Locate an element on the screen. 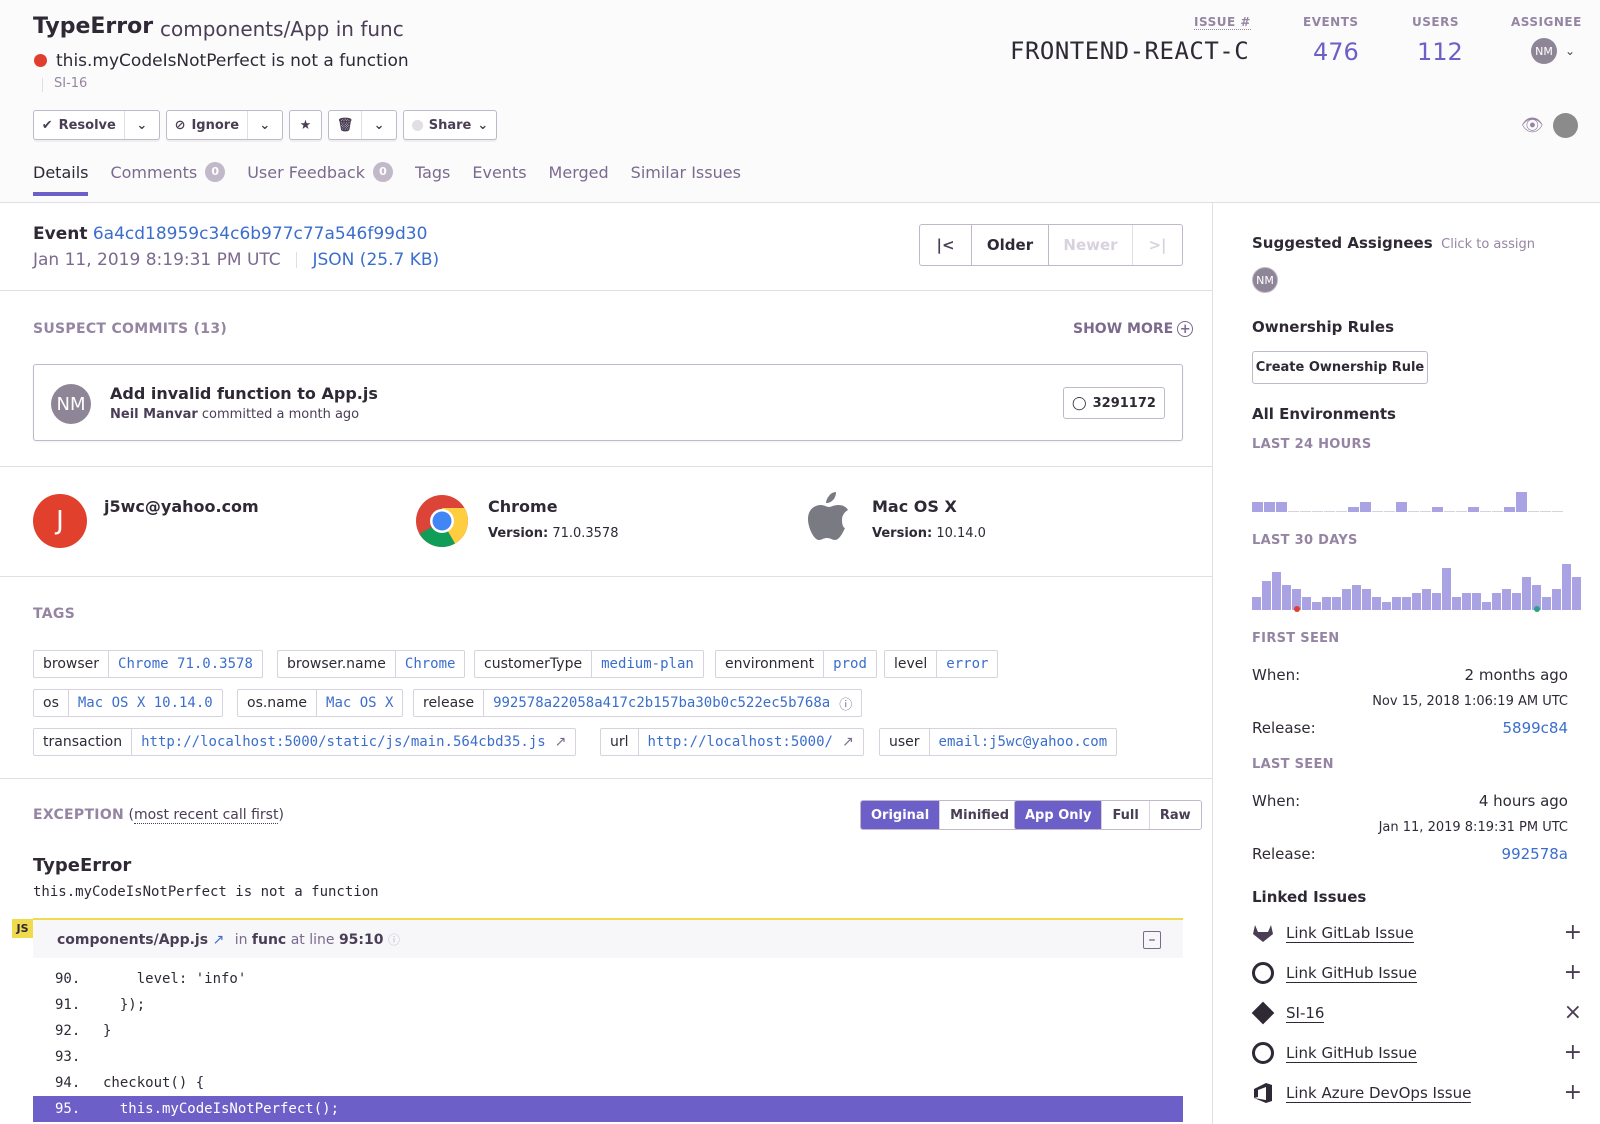 The image size is (1600, 1124). tag-pill: browser Chrome 71.0.3578 is located at coordinates (148, 664).